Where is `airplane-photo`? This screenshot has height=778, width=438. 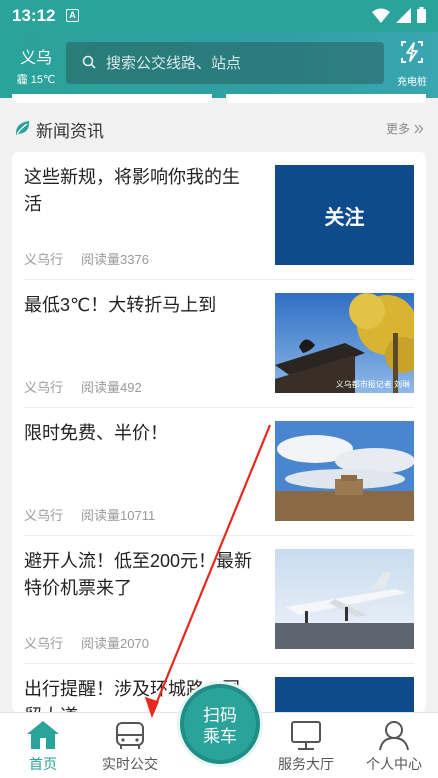 airplane-photo is located at coordinates (344, 599).